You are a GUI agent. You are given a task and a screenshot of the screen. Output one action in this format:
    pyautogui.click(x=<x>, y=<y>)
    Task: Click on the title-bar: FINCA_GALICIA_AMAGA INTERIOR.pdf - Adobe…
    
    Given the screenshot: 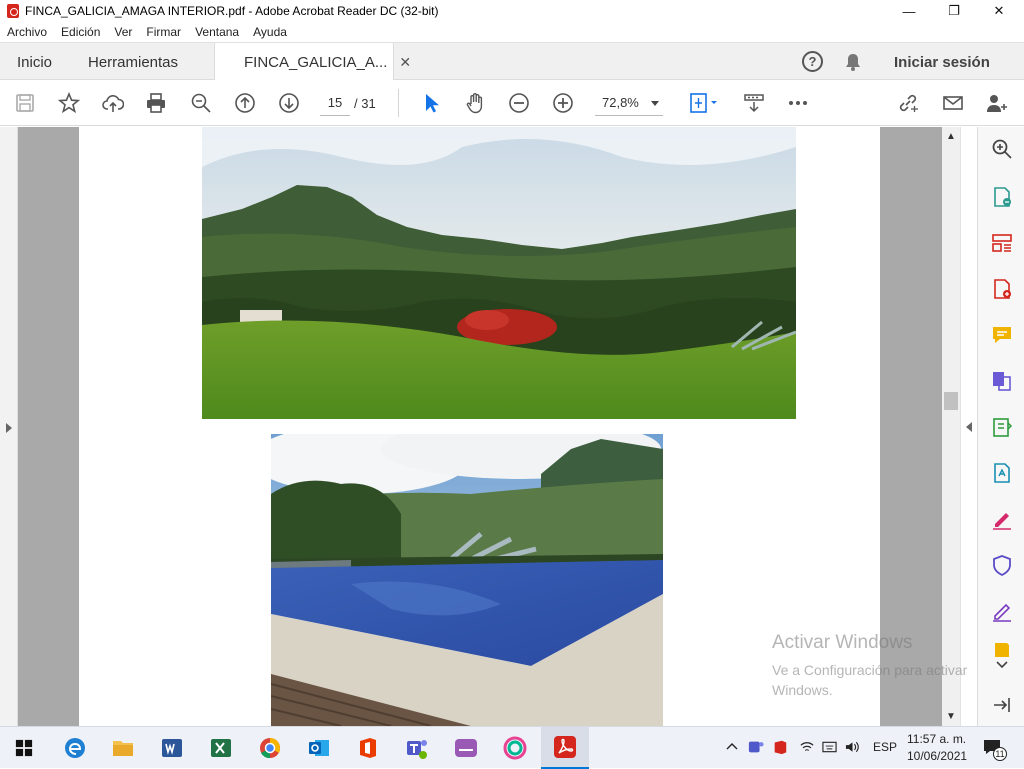 What is the action you would take?
    pyautogui.click(x=512, y=11)
    